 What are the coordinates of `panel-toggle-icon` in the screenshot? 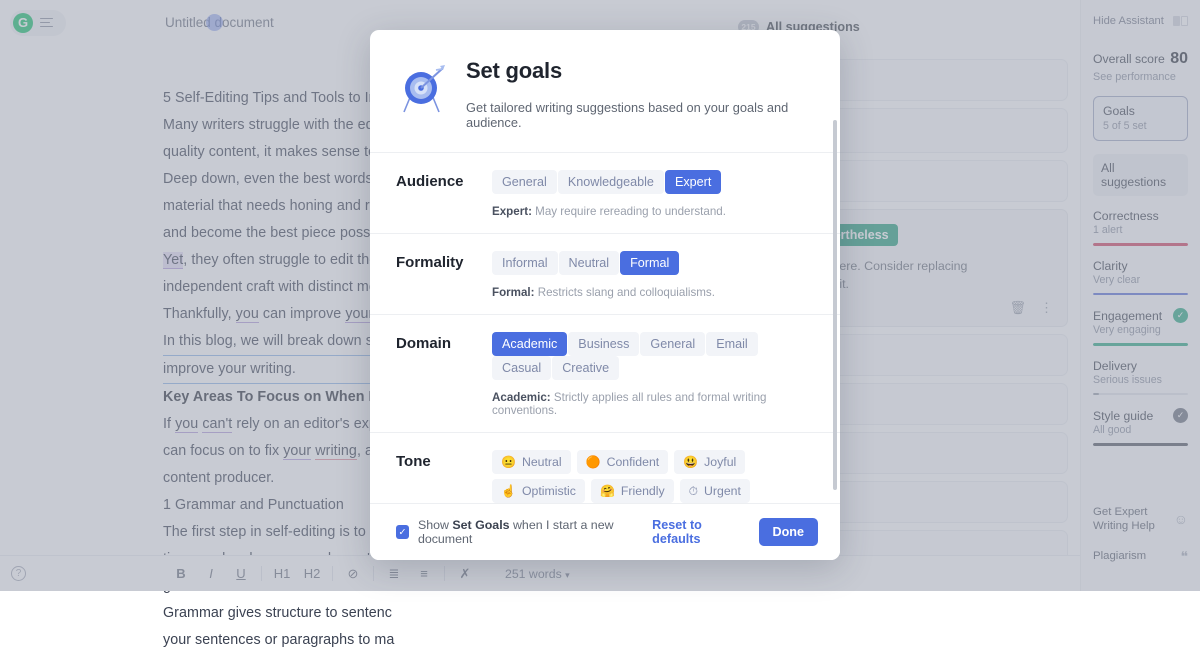 It's located at (1181, 21).